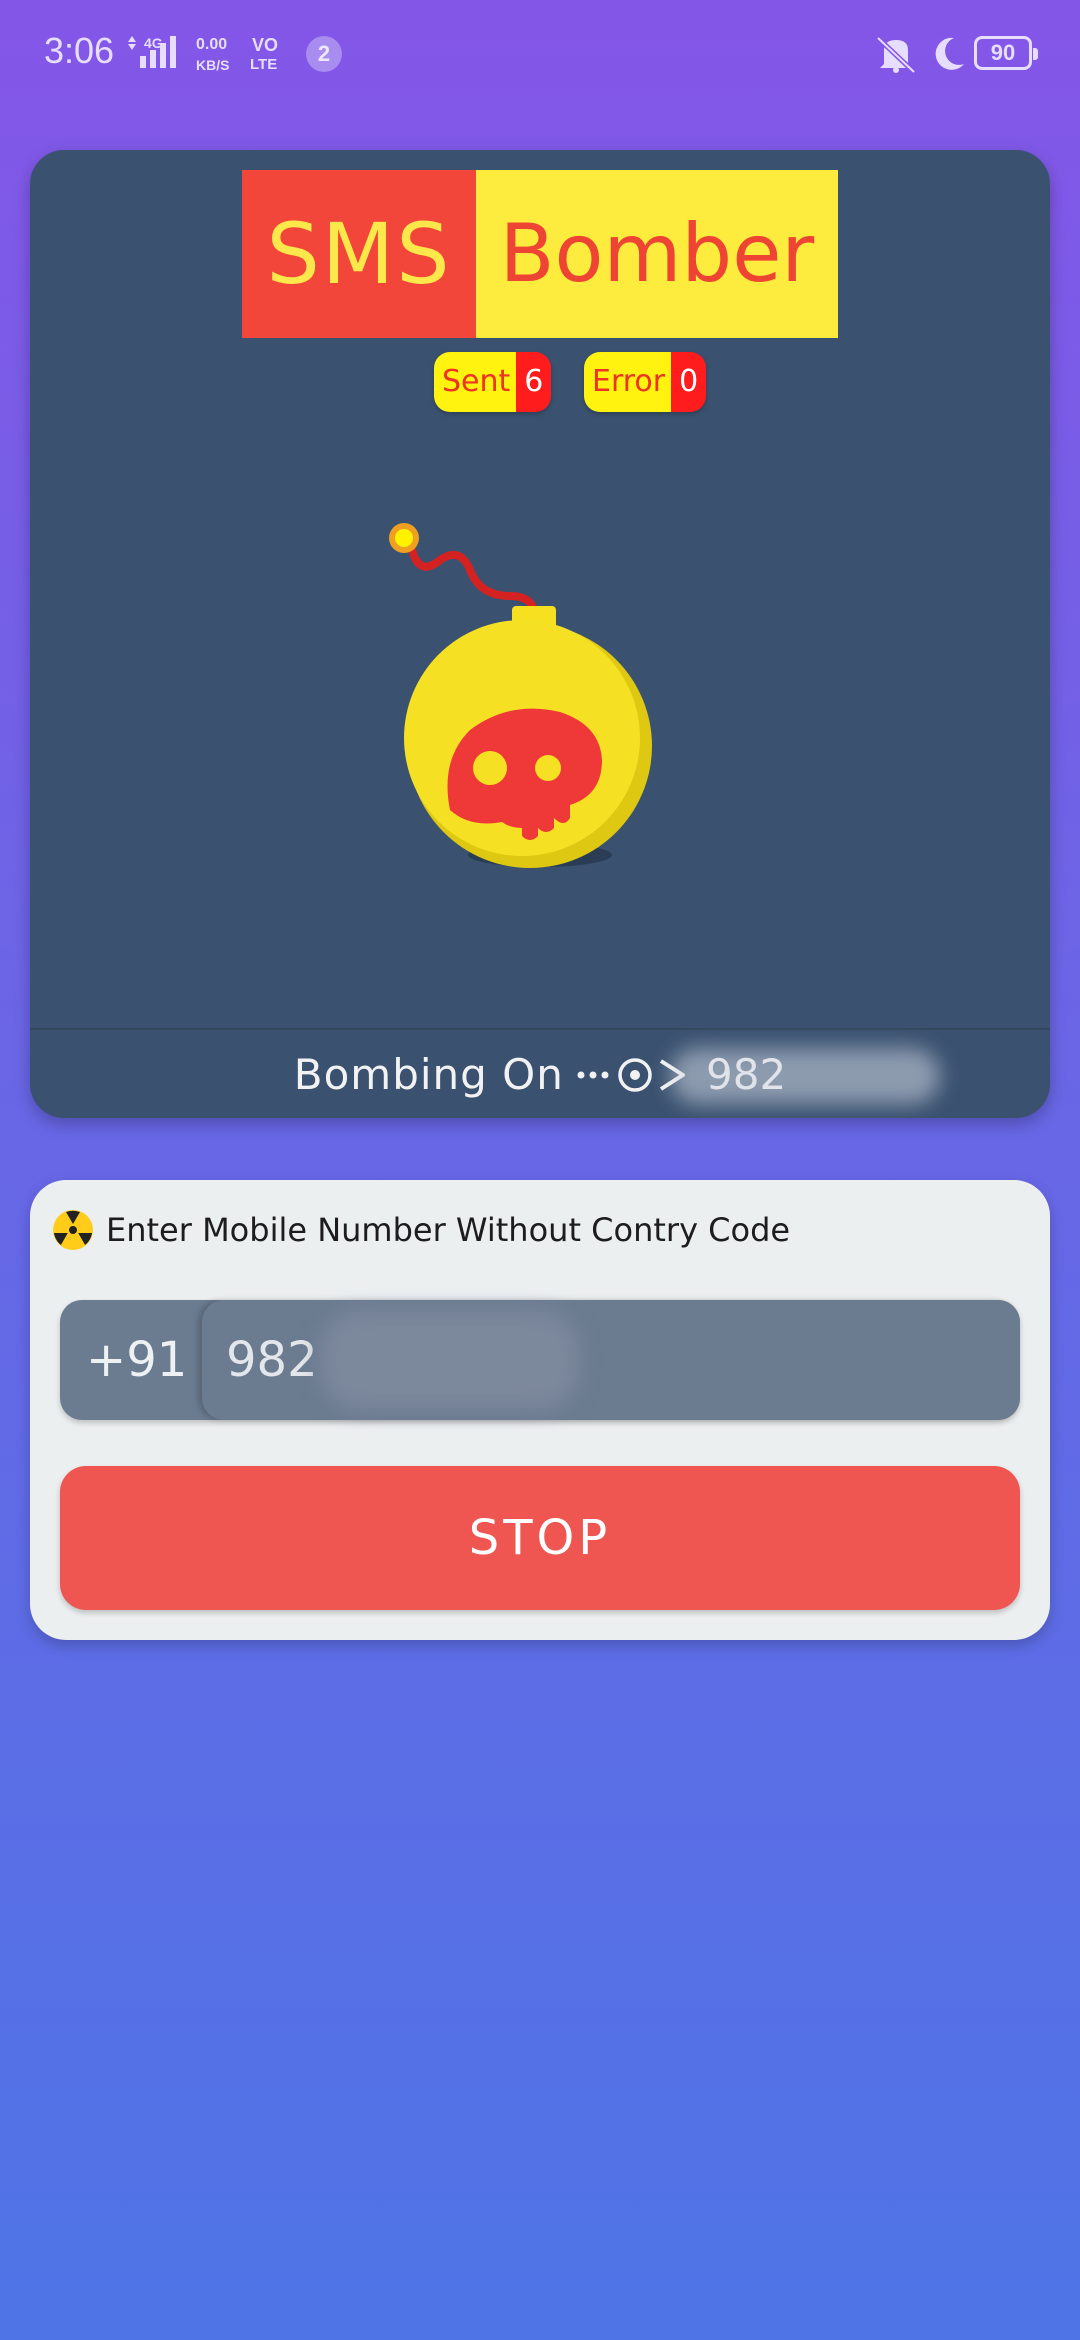 The height and width of the screenshot is (2340, 1080). Describe the element at coordinates (359, 254) in the screenshot. I see `logo-sms: SMS` at that location.